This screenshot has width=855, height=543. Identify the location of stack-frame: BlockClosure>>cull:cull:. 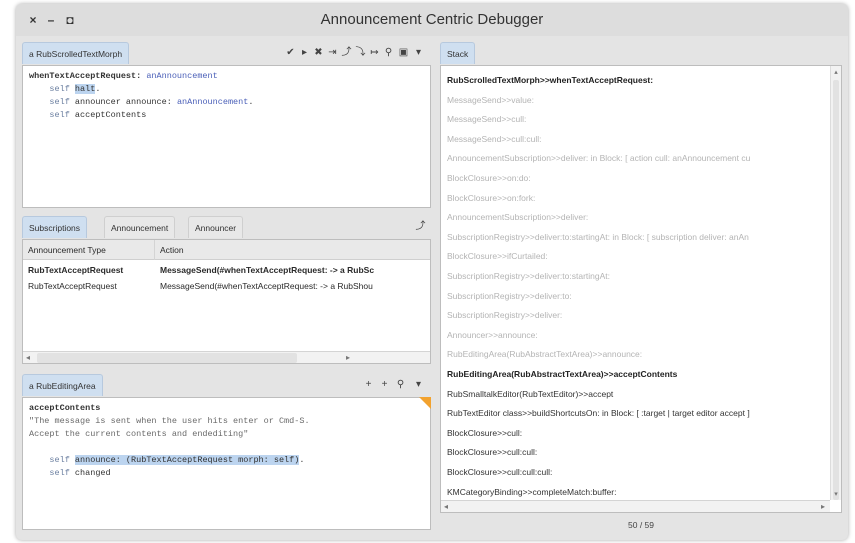
(638, 452).